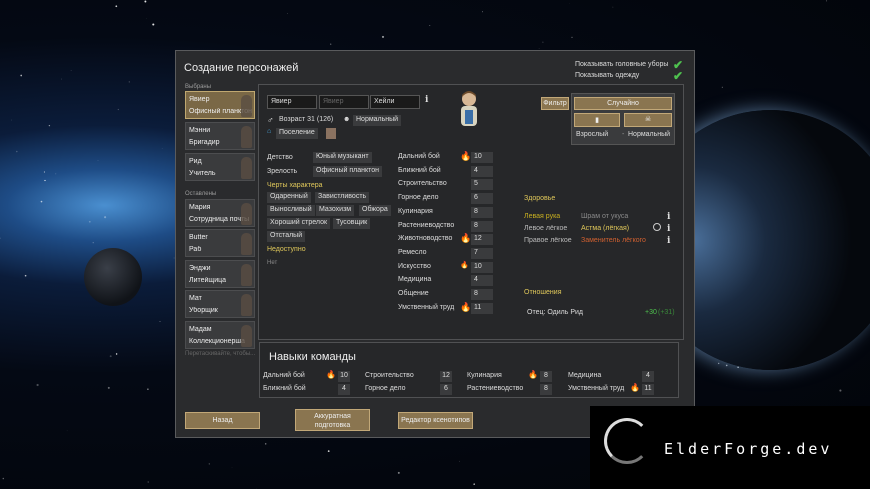 Image resolution: width=870 pixels, height=489 pixels. Describe the element at coordinates (201, 194) in the screenshot. I see `group-left-label: Оставлены` at that location.